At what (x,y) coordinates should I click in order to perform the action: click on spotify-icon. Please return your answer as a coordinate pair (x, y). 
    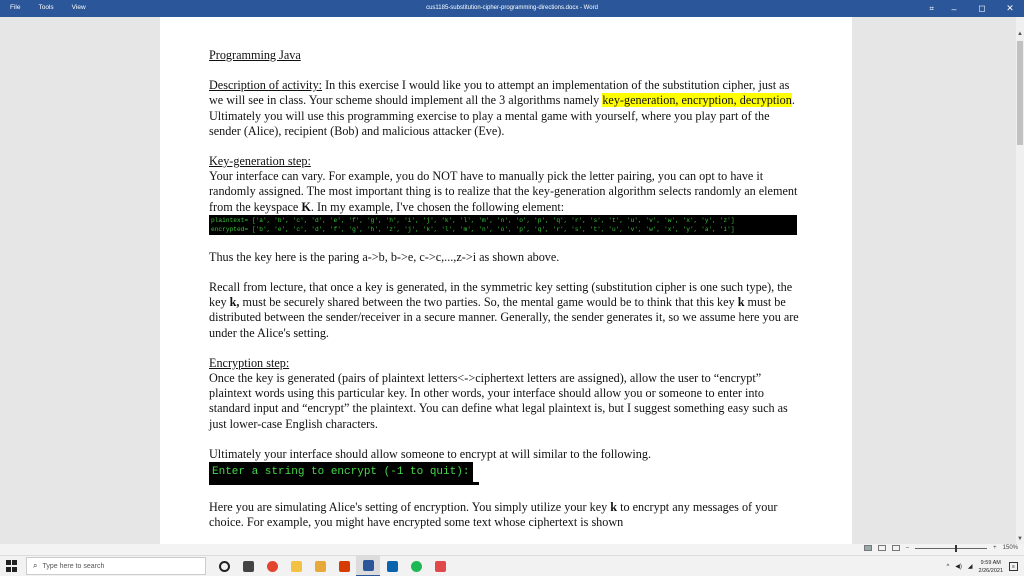
    Looking at the image, I should click on (416, 566).